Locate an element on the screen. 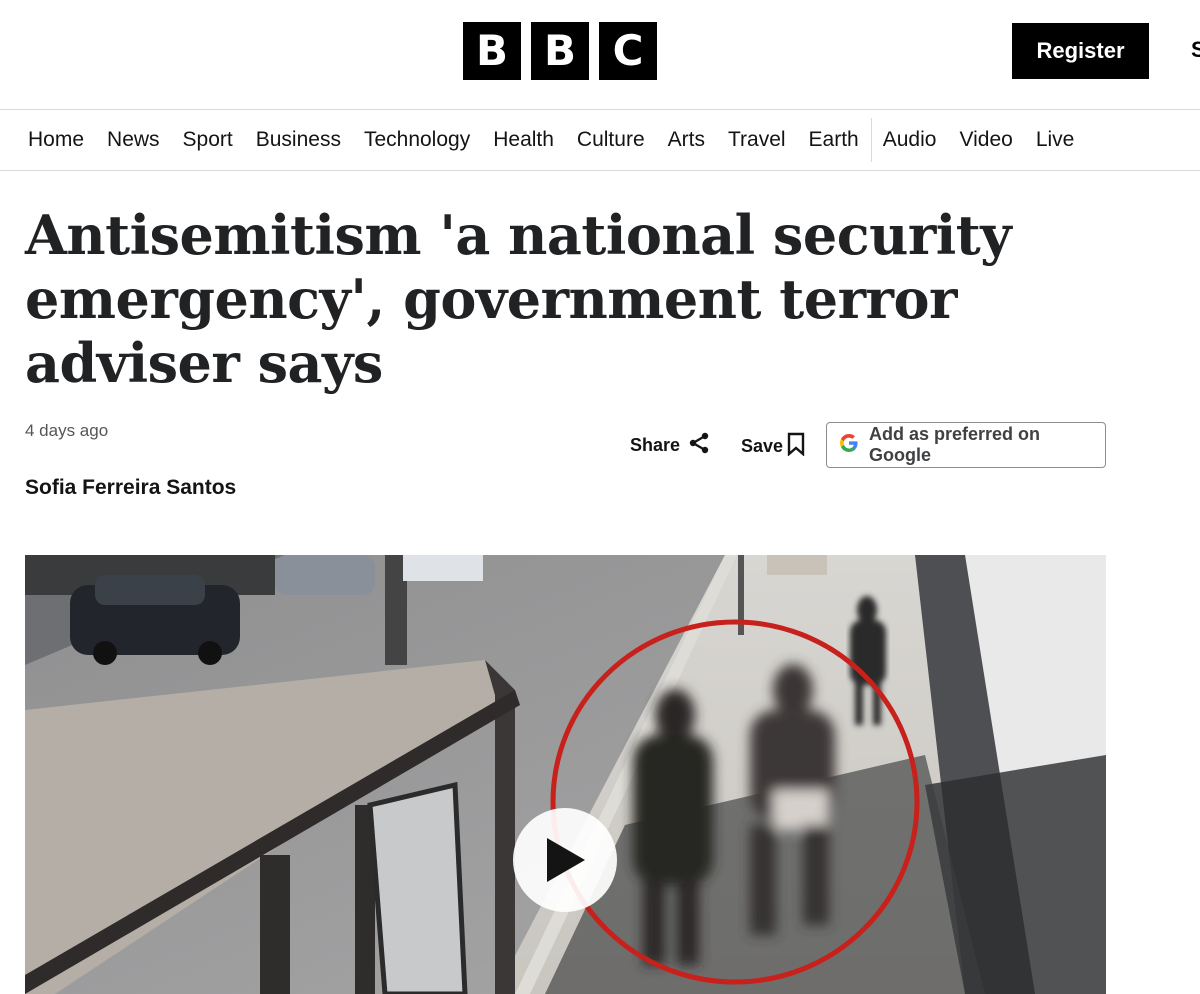 The height and width of the screenshot is (994, 1200). play-icon is located at coordinates (565, 860).